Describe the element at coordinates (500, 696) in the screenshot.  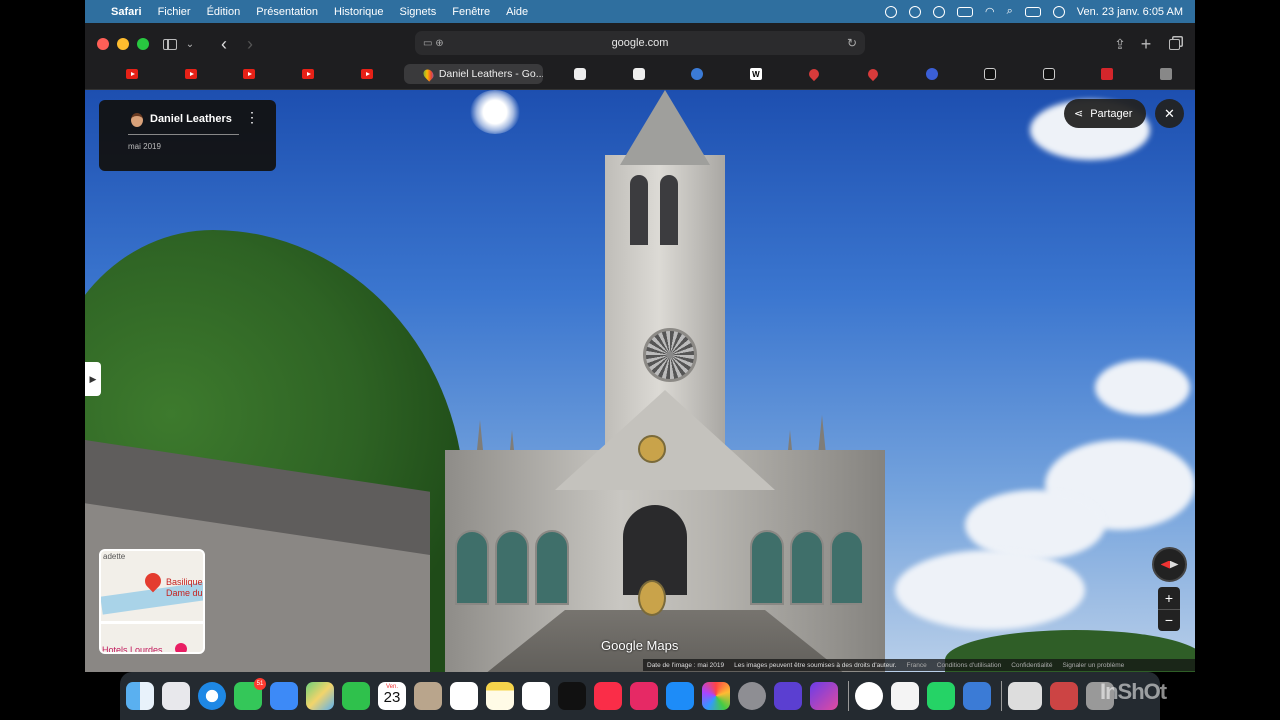
I see `notes-icon` at that location.